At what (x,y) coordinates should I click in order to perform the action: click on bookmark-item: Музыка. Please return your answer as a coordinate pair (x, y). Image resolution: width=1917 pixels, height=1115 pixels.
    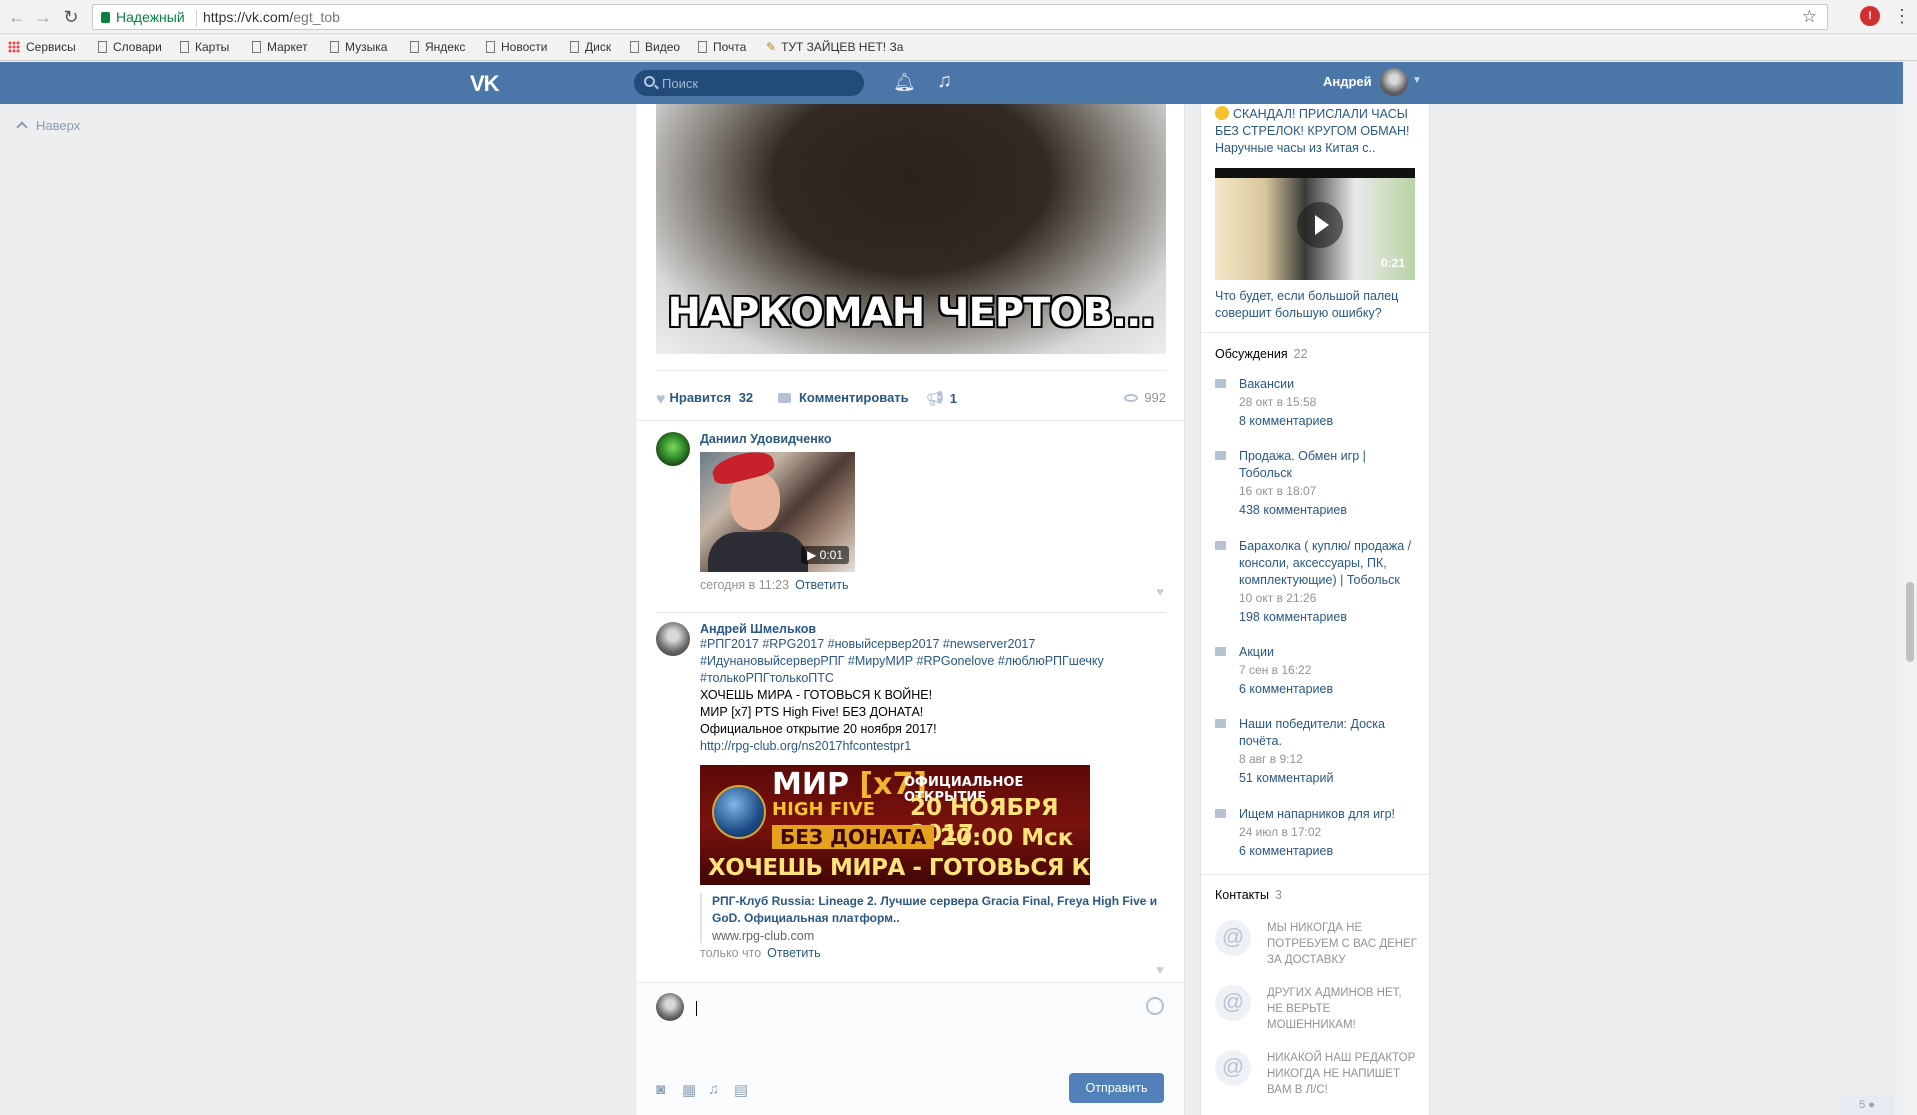
    Looking at the image, I should click on (358, 47).